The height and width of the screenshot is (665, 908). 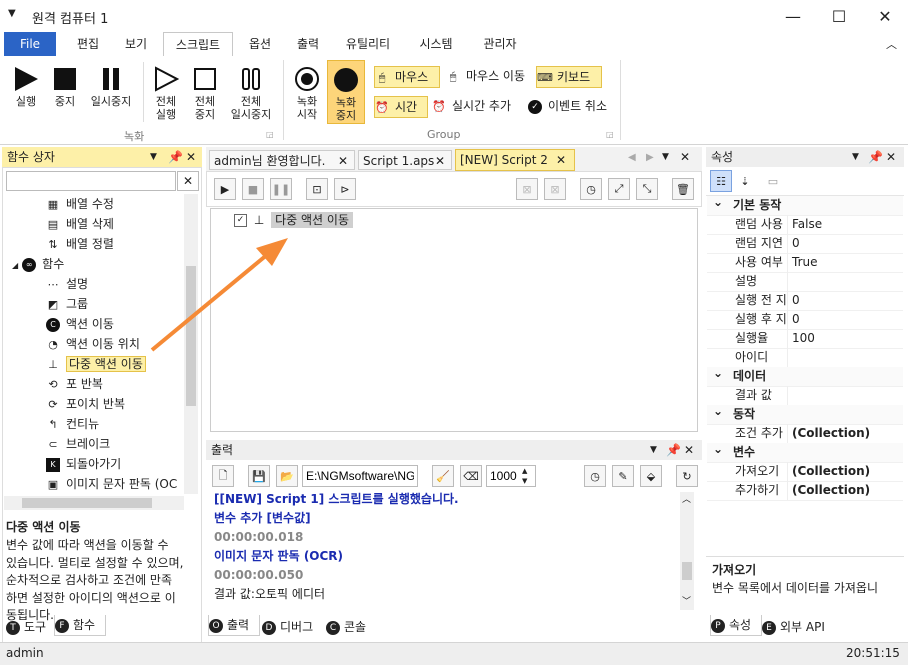 I want to click on timer-icon: ◷, so click(x=591, y=189).